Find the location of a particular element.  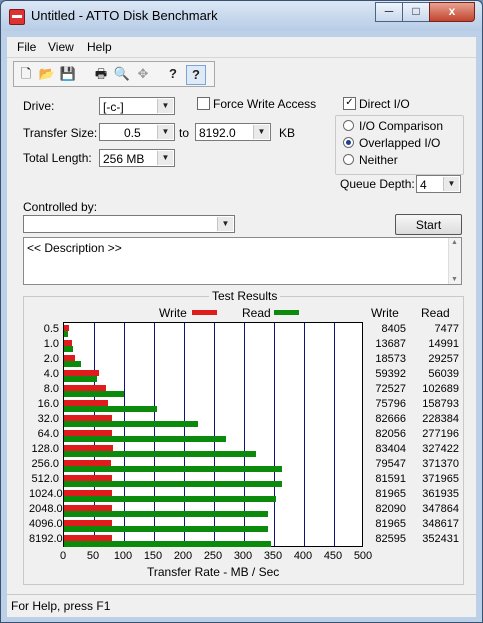

read-value: 29257 is located at coordinates (443, 359).